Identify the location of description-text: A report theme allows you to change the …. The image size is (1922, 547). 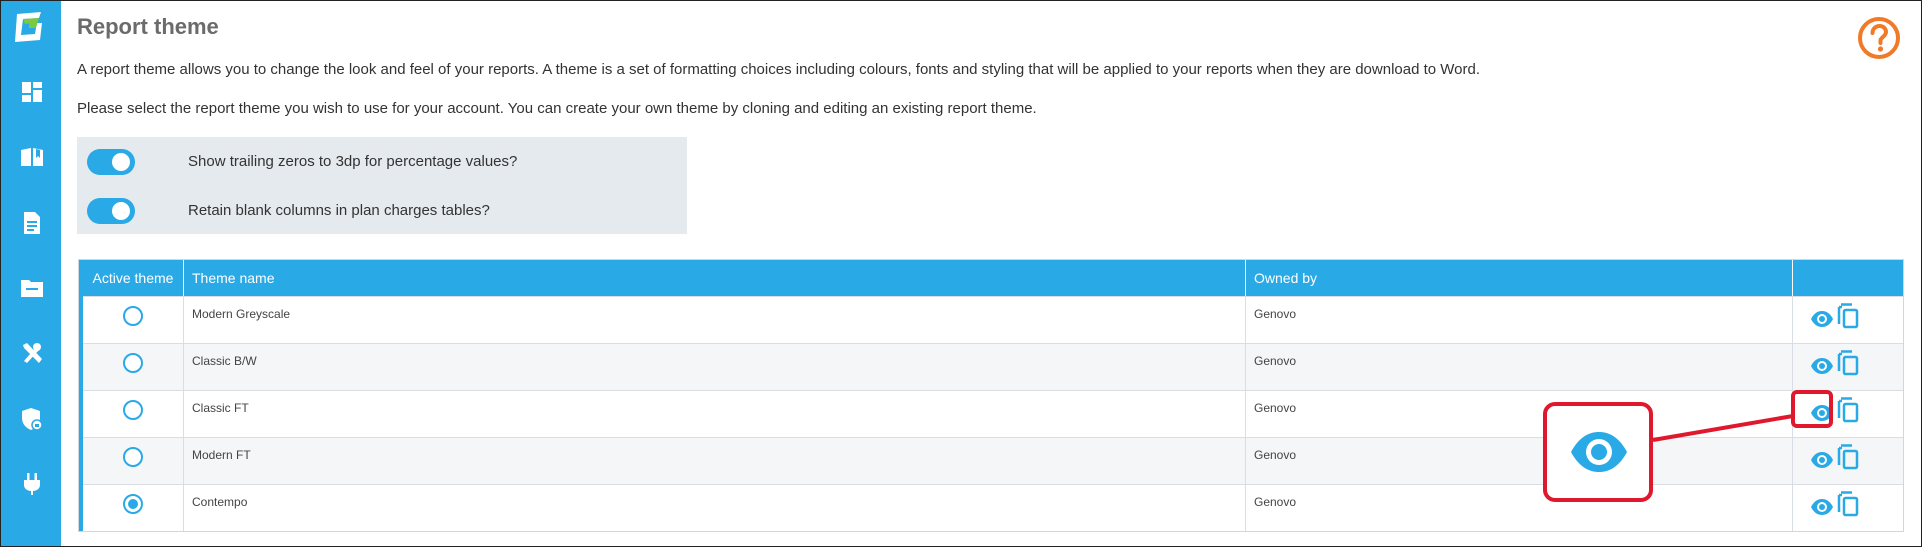
(779, 69).